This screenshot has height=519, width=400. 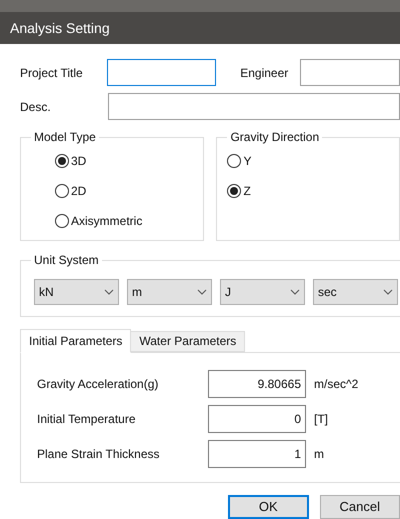 What do you see at coordinates (355, 291) in the screenshot?
I see `unit-dropdown: sec` at bounding box center [355, 291].